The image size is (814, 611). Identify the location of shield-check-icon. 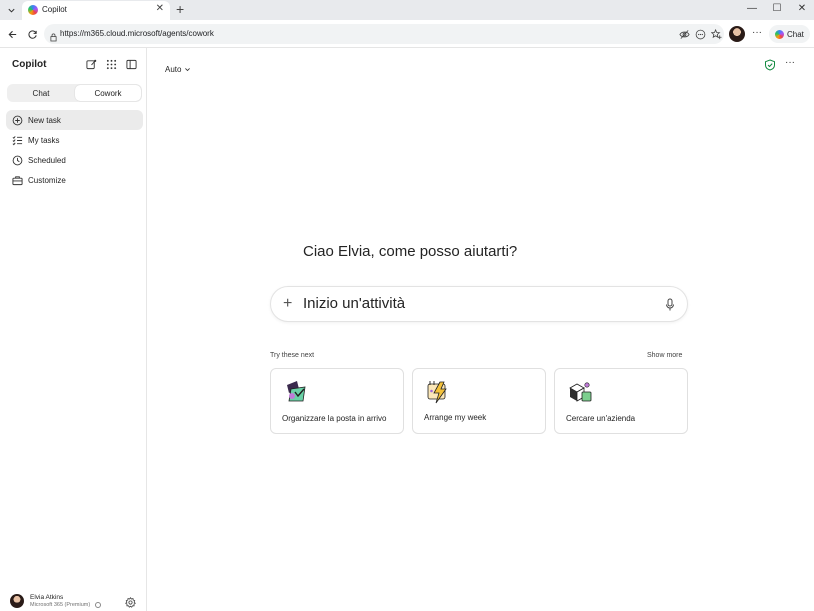
(770, 64).